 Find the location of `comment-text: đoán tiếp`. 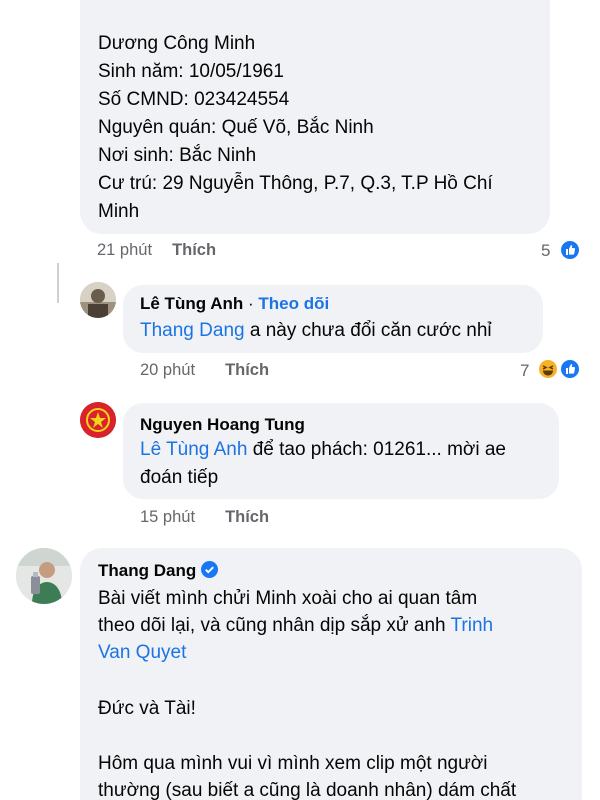

comment-text: đoán tiếp is located at coordinates (179, 477).